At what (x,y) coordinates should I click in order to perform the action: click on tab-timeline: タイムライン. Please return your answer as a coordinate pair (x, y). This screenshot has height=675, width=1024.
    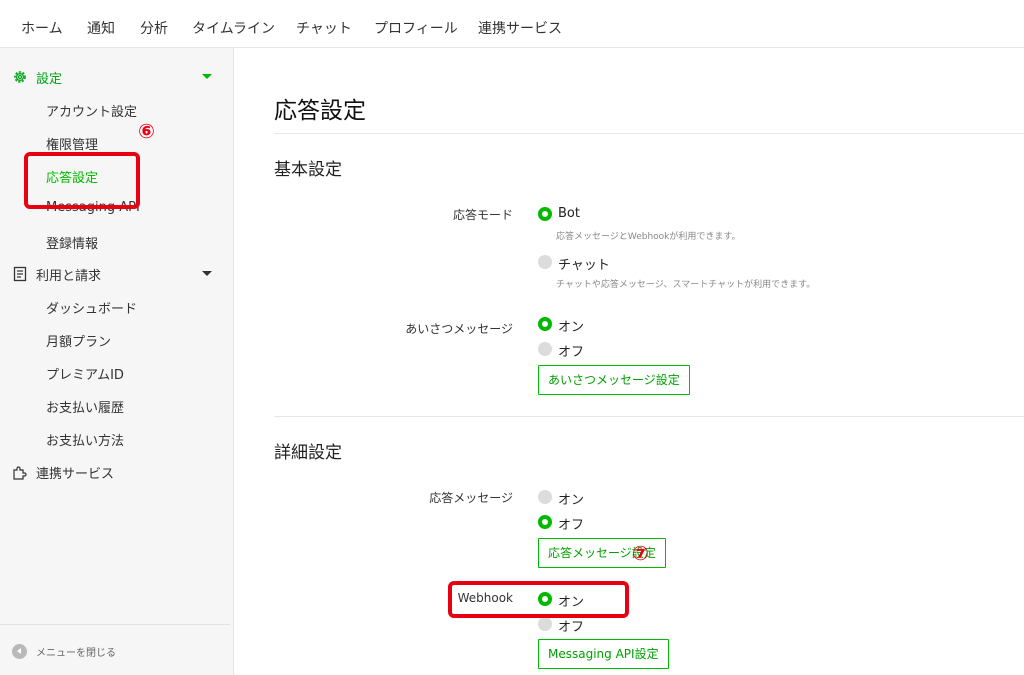
    Looking at the image, I should click on (233, 28).